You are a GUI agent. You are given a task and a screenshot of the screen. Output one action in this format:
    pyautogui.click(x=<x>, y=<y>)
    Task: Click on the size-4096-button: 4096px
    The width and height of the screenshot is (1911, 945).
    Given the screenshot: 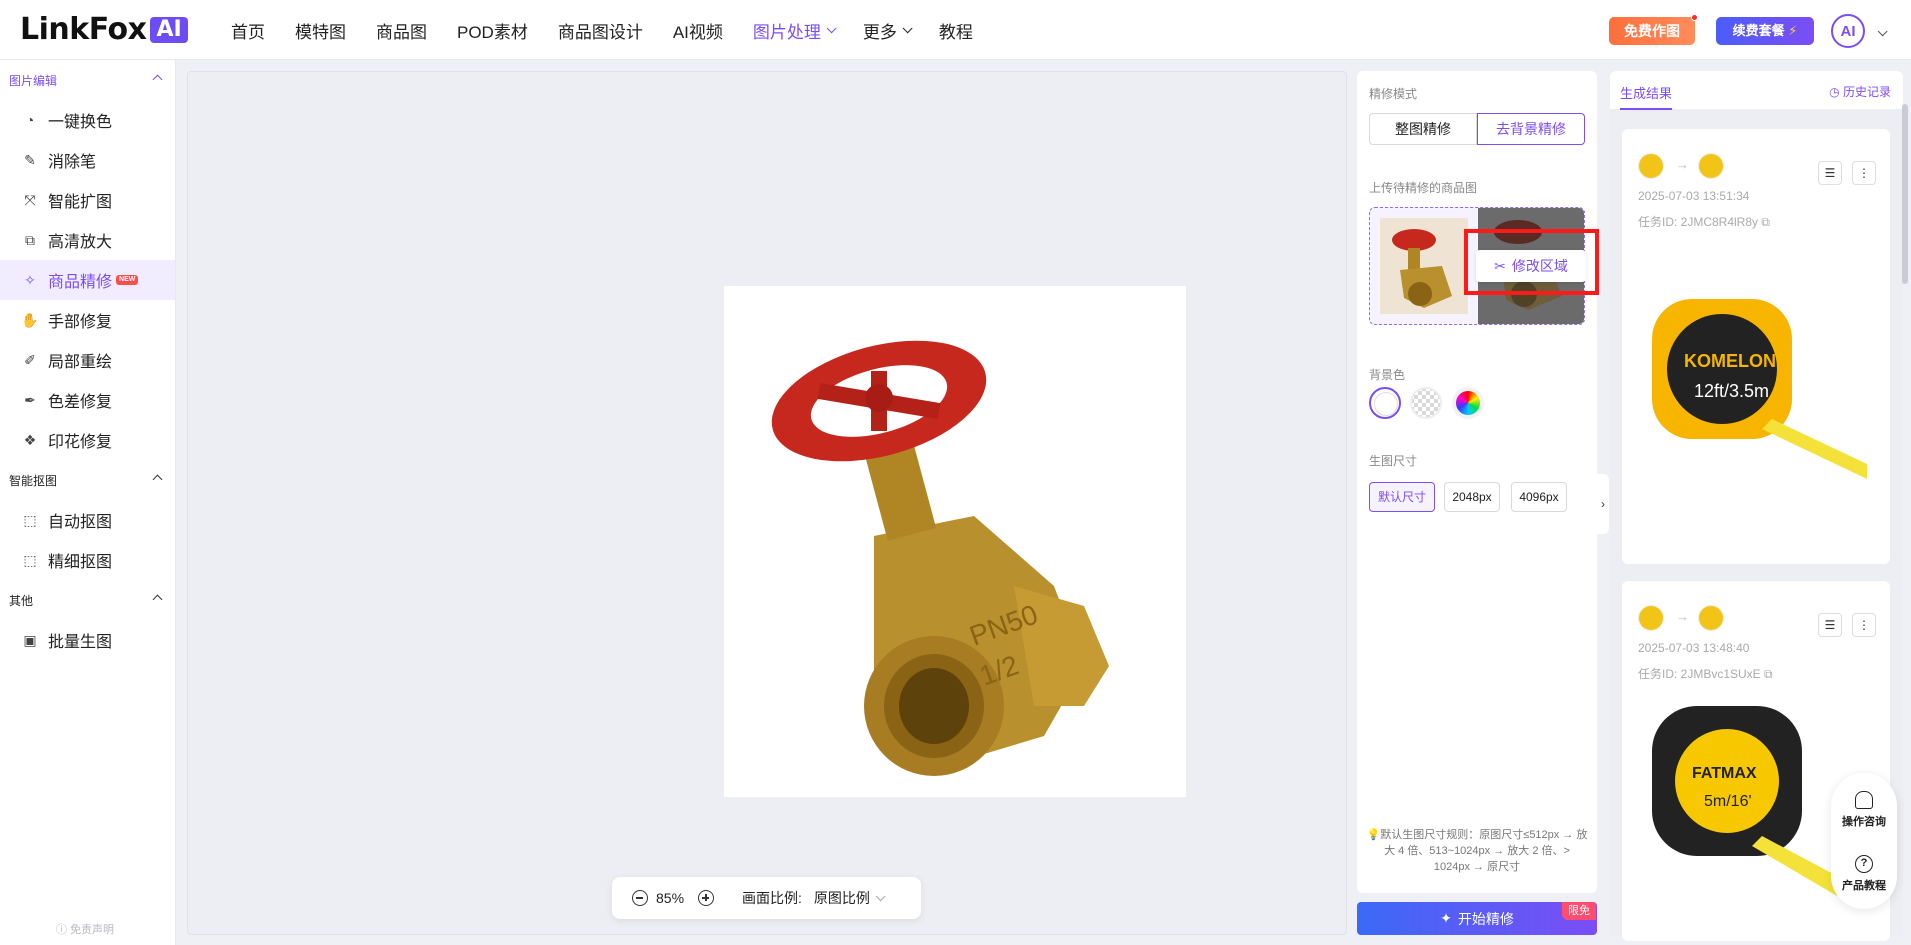 What is the action you would take?
    pyautogui.click(x=1539, y=497)
    